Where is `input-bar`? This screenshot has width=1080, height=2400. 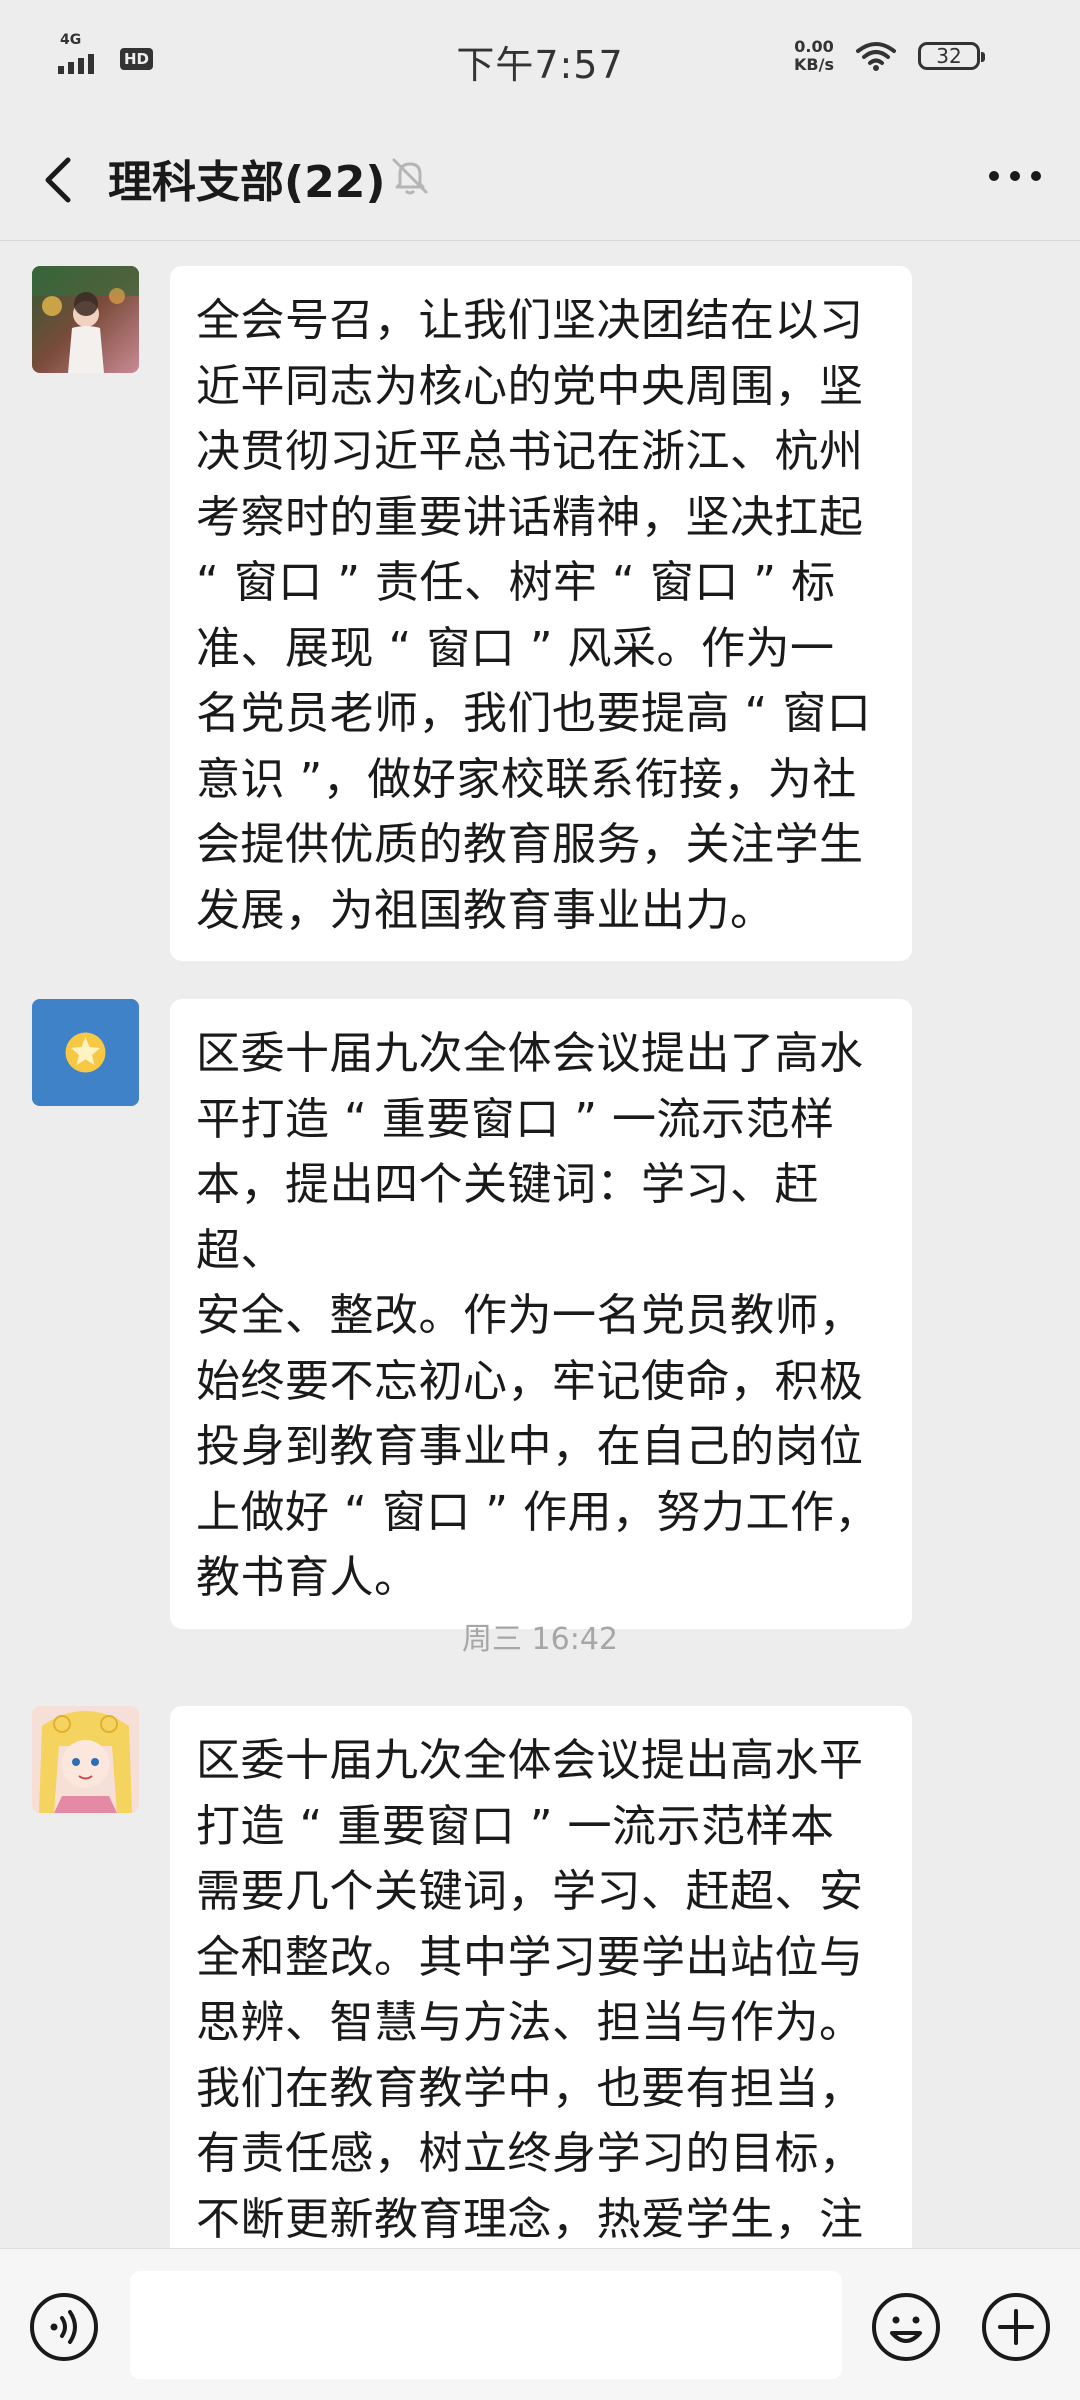
input-bar is located at coordinates (540, 2324).